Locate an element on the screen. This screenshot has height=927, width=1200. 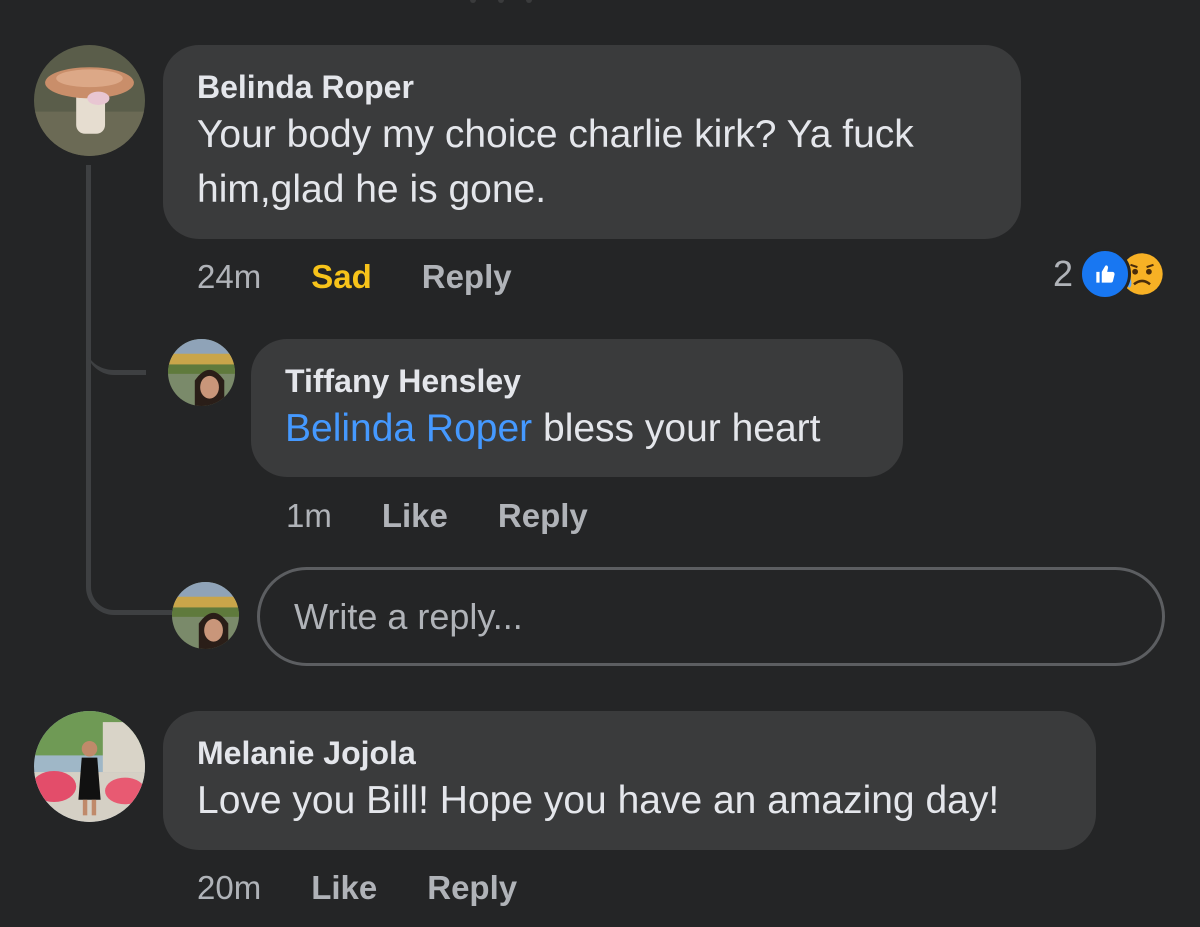
reply-author: Tiffany Hensley is located at coordinates (577, 381).